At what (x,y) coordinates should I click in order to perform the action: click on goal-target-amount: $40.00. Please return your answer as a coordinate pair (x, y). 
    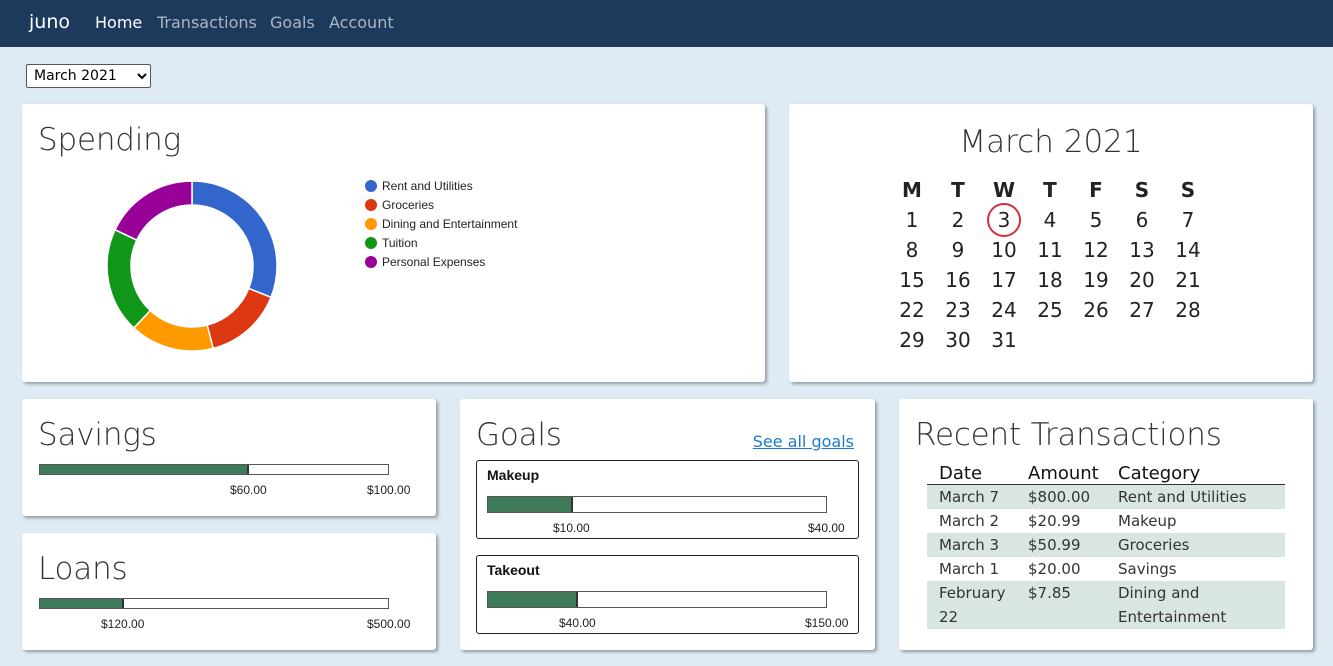
    Looking at the image, I should click on (826, 528).